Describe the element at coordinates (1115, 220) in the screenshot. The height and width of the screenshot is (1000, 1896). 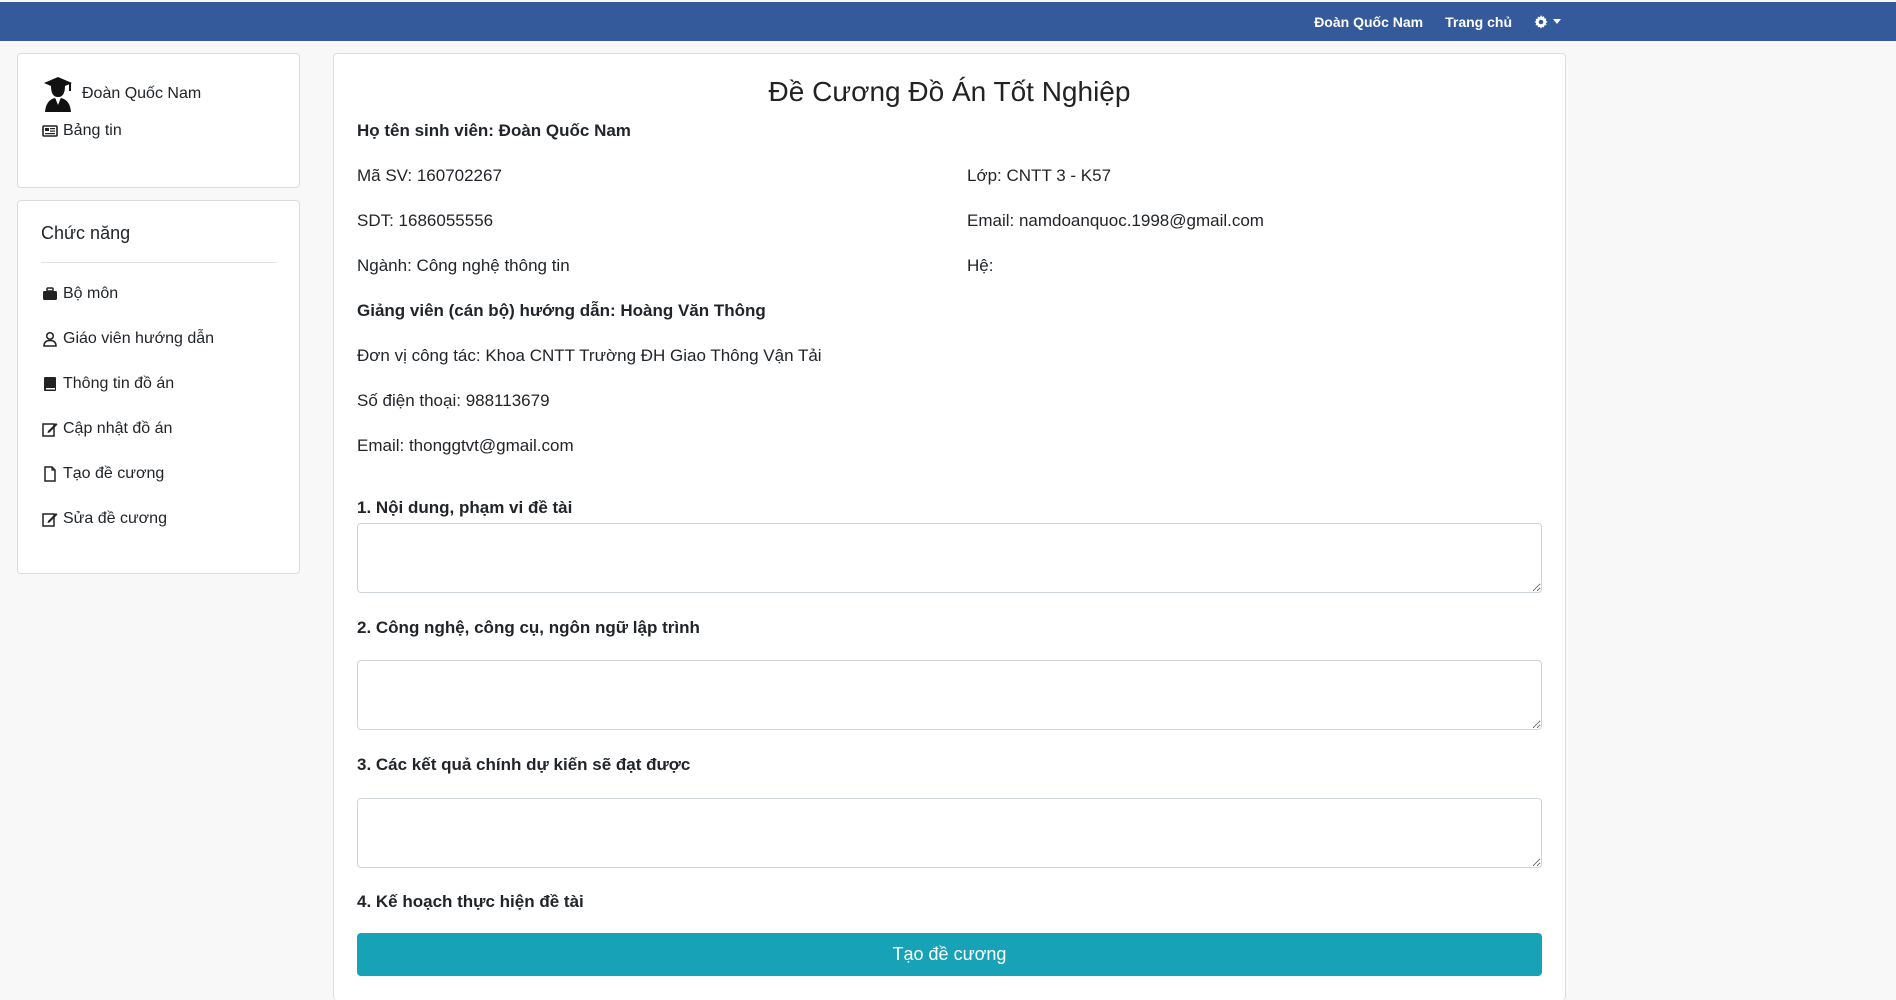
I see `student-email: Email: namdoanquoc.1998@gmail.com` at that location.